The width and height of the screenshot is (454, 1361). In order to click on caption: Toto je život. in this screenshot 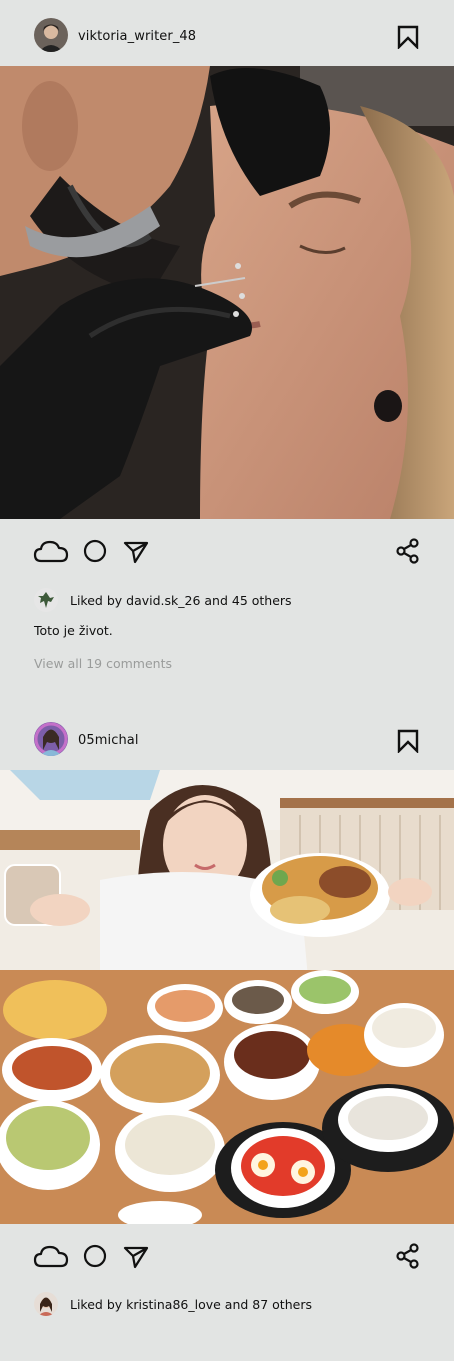, I will do `click(73, 630)`.